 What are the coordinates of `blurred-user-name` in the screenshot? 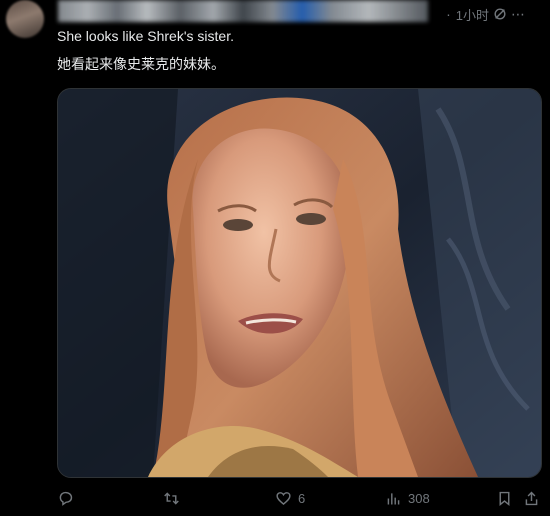 It's located at (243, 11).